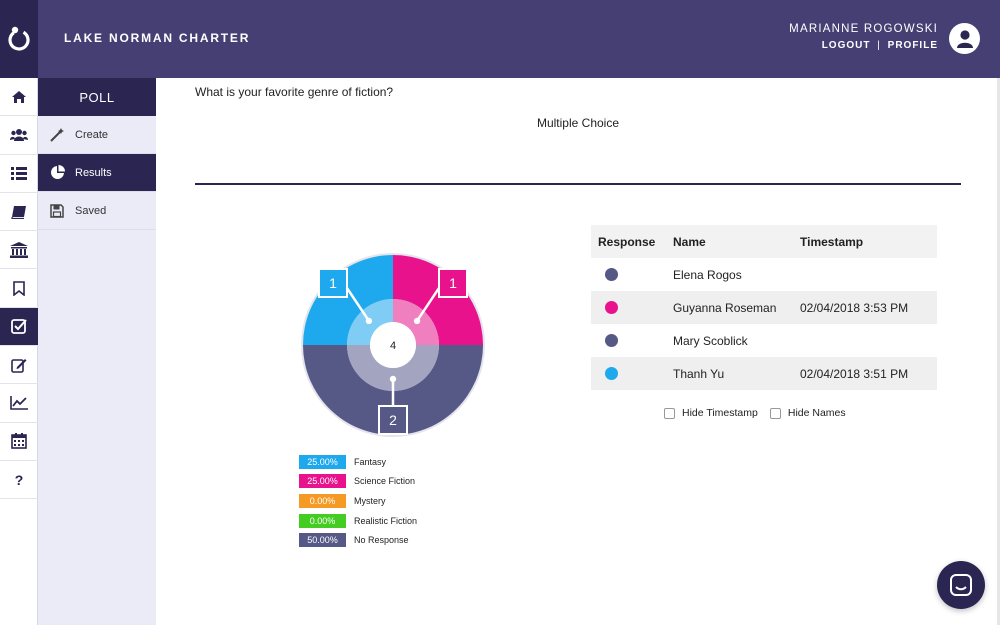 This screenshot has width=1000, height=625. Describe the element at coordinates (370, 500) in the screenshot. I see `legend-label: Mystery` at that location.